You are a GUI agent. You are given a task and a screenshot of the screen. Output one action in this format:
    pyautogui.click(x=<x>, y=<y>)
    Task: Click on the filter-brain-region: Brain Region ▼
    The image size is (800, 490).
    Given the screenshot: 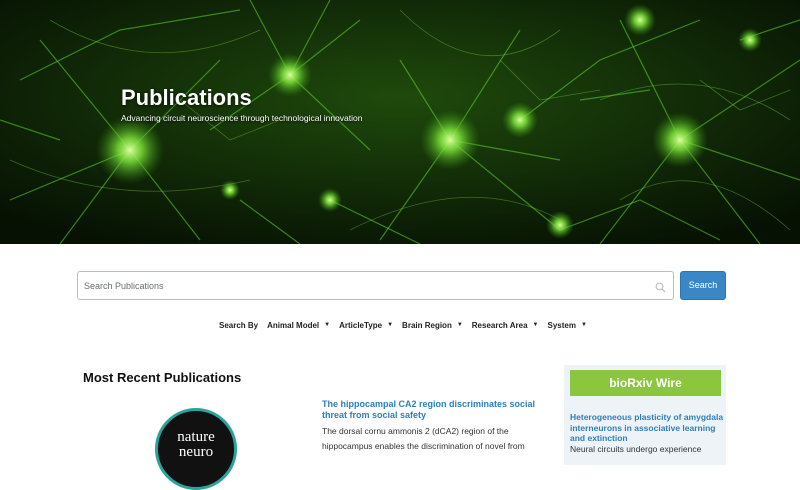 What is the action you would take?
    pyautogui.click(x=432, y=325)
    